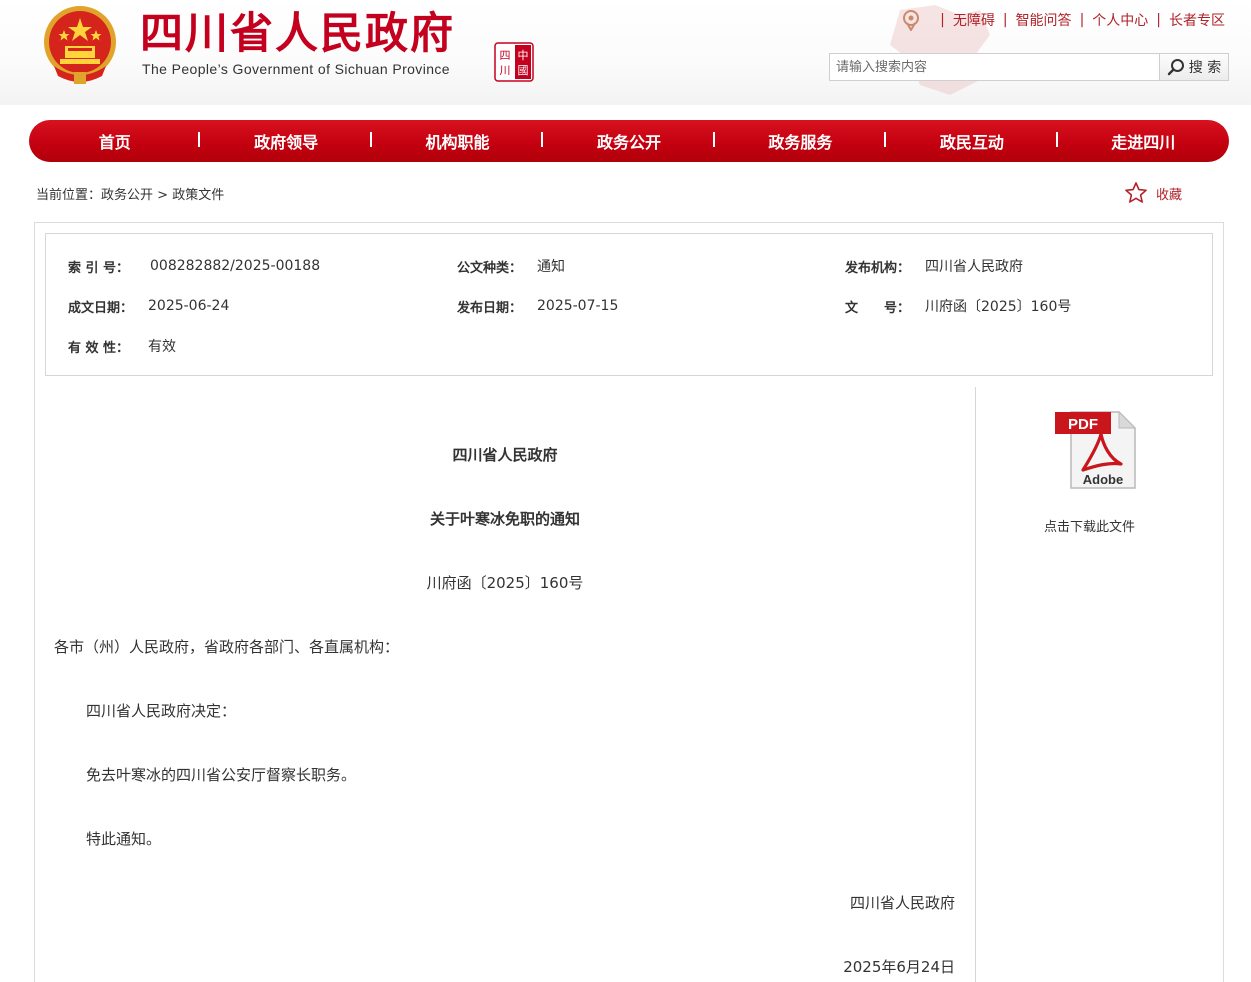  What do you see at coordinates (651, 306) in the screenshot?
I see `meta-published-date: 发布日期： 2025-07-15` at bounding box center [651, 306].